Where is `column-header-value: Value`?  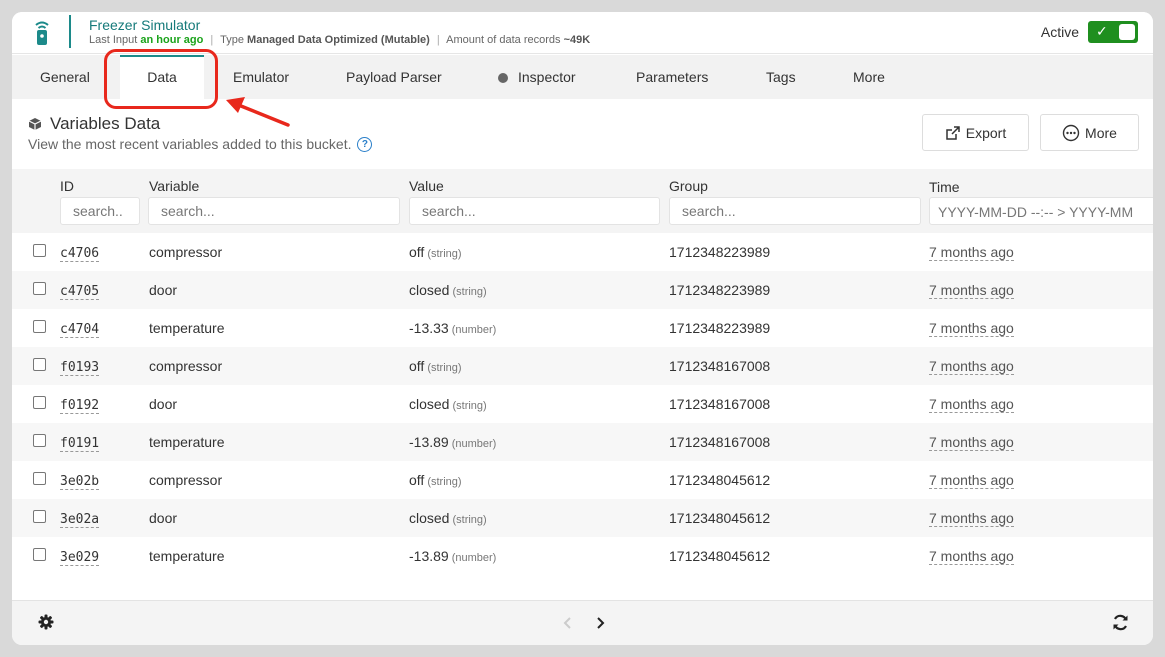 column-header-value: Value is located at coordinates (426, 186).